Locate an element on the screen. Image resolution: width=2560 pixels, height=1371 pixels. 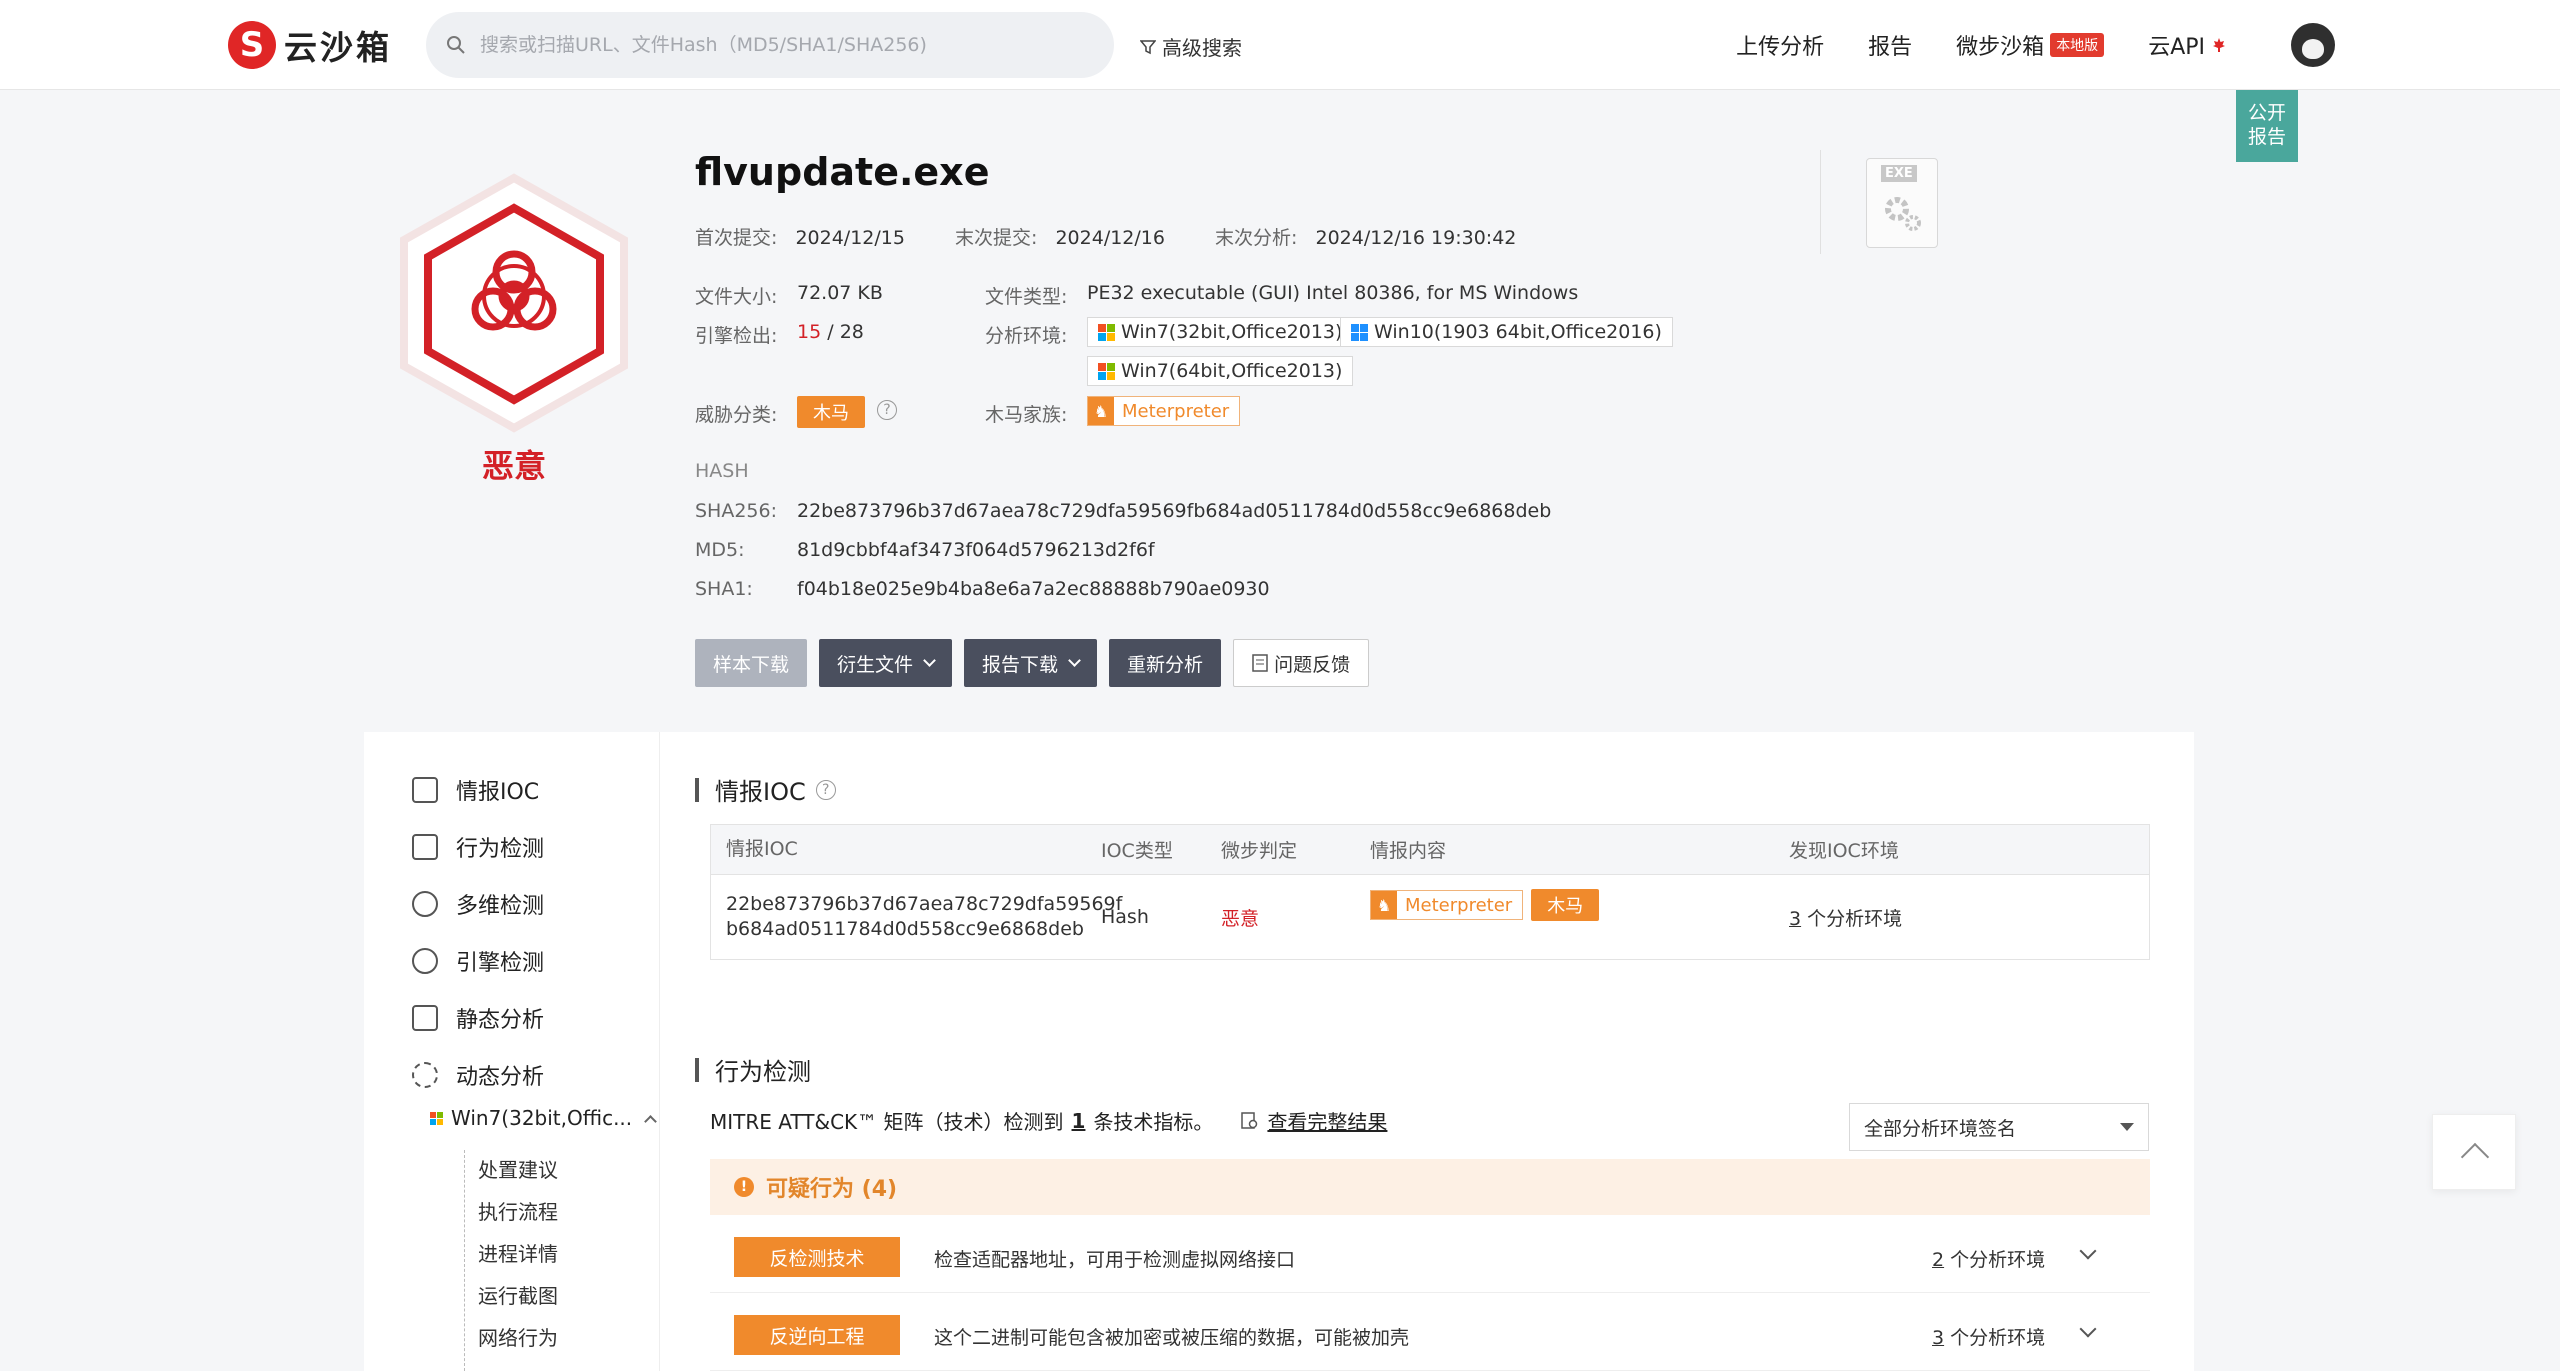
advanced-search-link: 高级搜索 is located at coordinates (1191, 46).